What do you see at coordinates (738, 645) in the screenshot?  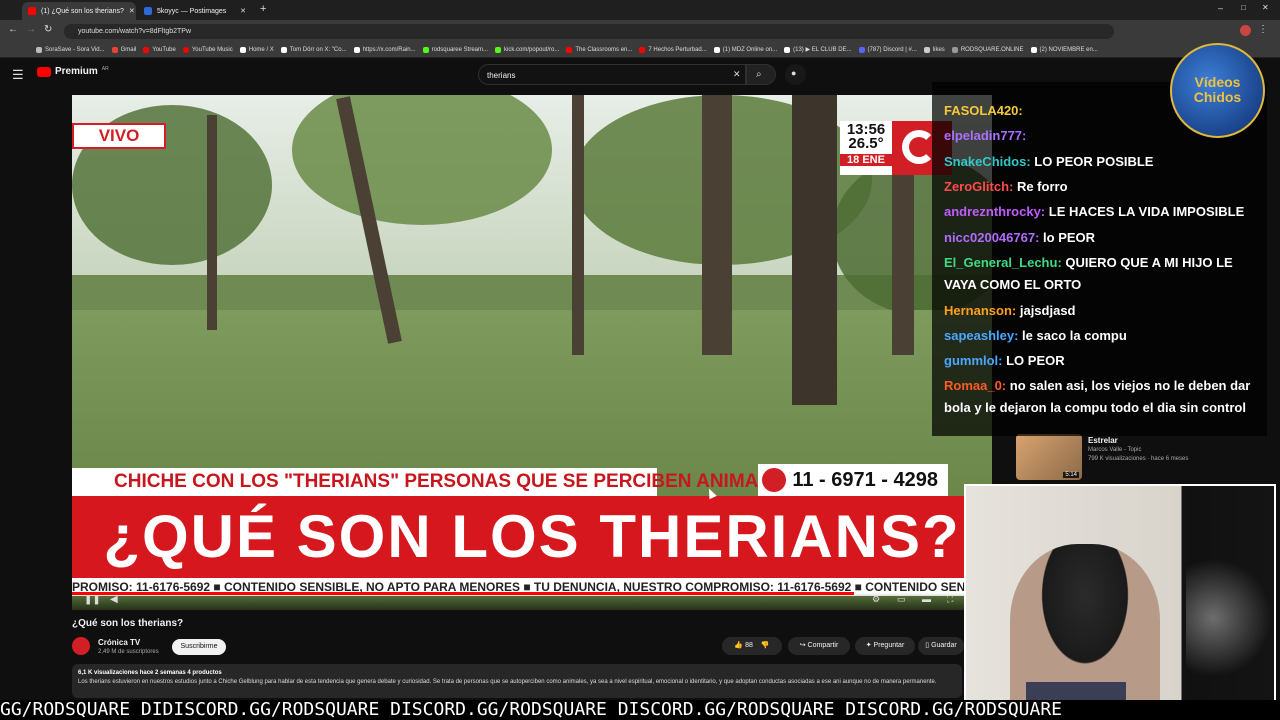 I see `like-icon: 👍` at bounding box center [738, 645].